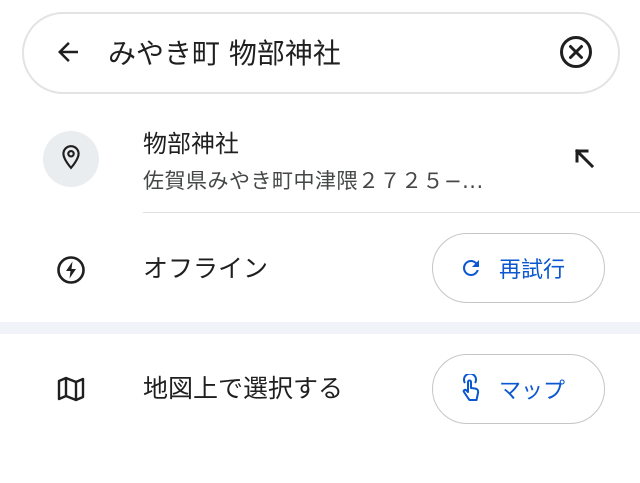 The width and height of the screenshot is (640, 483). What do you see at coordinates (71, 389) in the screenshot?
I see `map-icon` at bounding box center [71, 389].